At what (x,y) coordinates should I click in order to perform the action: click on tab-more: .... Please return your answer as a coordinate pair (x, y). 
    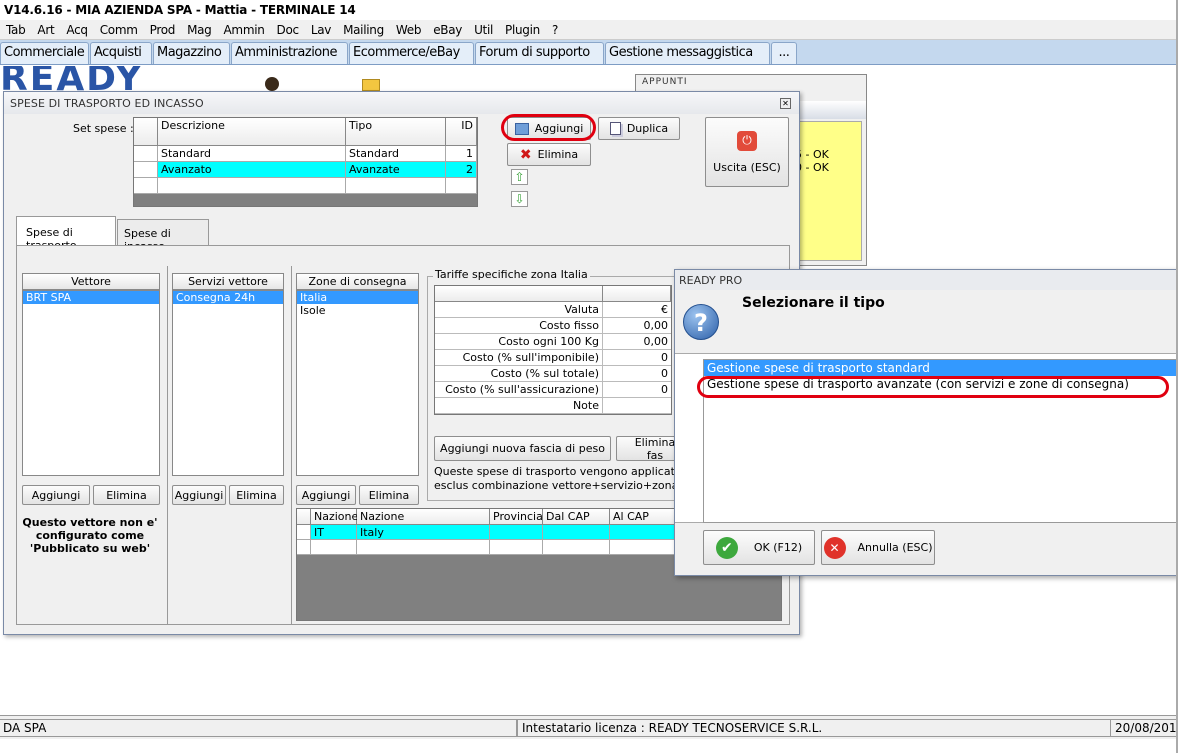
    Looking at the image, I should click on (784, 53).